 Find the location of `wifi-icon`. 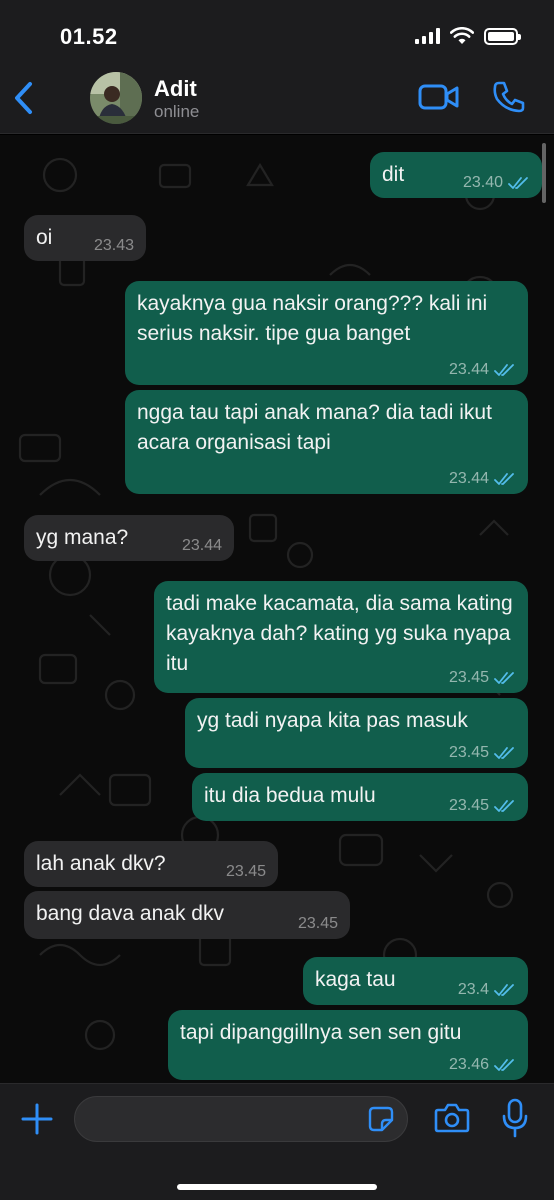

wifi-icon is located at coordinates (462, 35).